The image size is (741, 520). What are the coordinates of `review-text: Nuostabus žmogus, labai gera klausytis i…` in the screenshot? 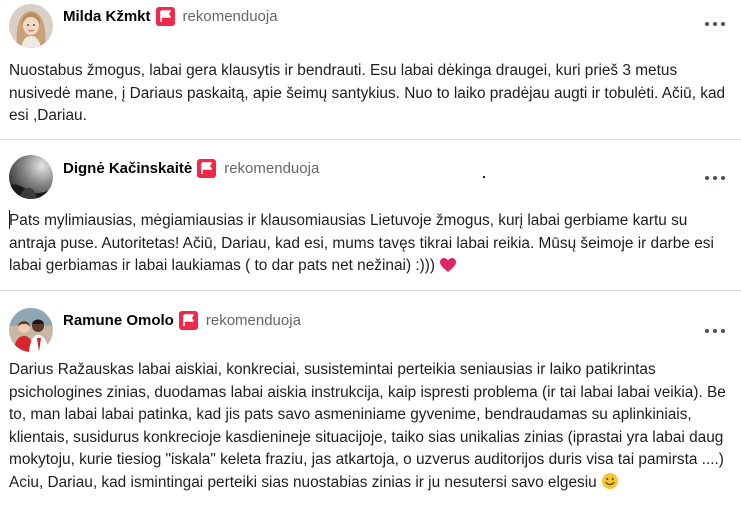 It's located at (367, 93).